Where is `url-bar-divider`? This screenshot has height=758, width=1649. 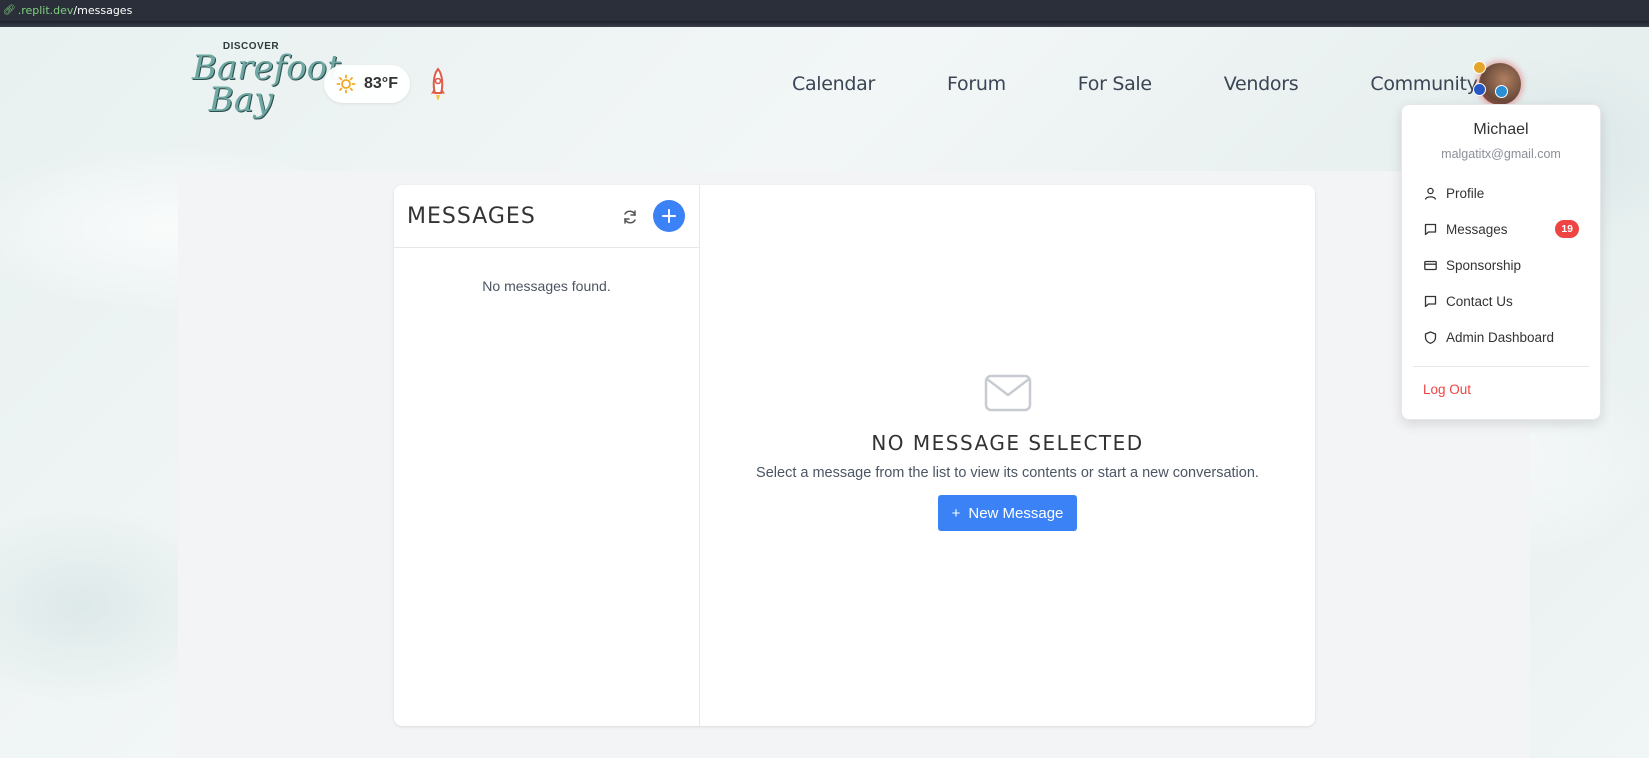 url-bar-divider is located at coordinates (824, 24).